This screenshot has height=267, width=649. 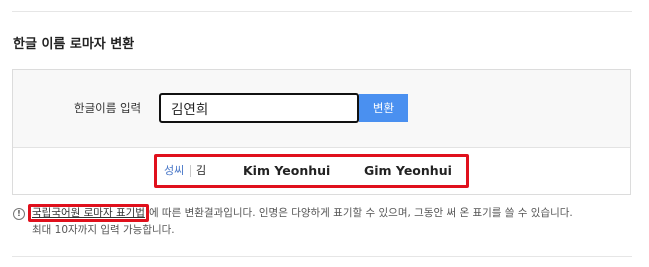 I want to click on result-divider, so click(x=190, y=171).